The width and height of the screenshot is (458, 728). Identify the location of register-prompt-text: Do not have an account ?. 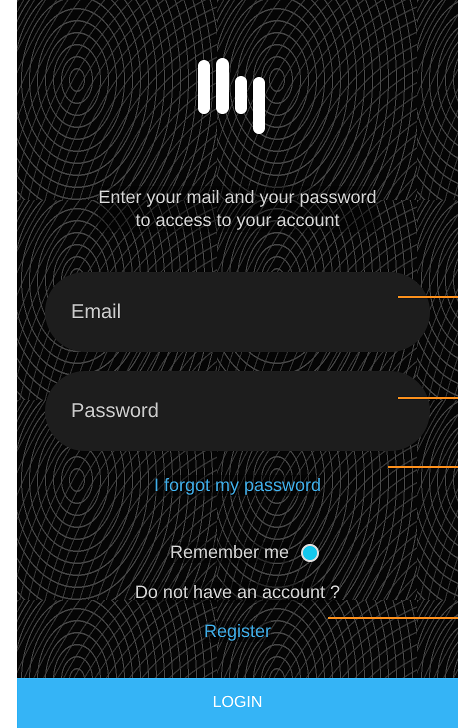
(237, 592).